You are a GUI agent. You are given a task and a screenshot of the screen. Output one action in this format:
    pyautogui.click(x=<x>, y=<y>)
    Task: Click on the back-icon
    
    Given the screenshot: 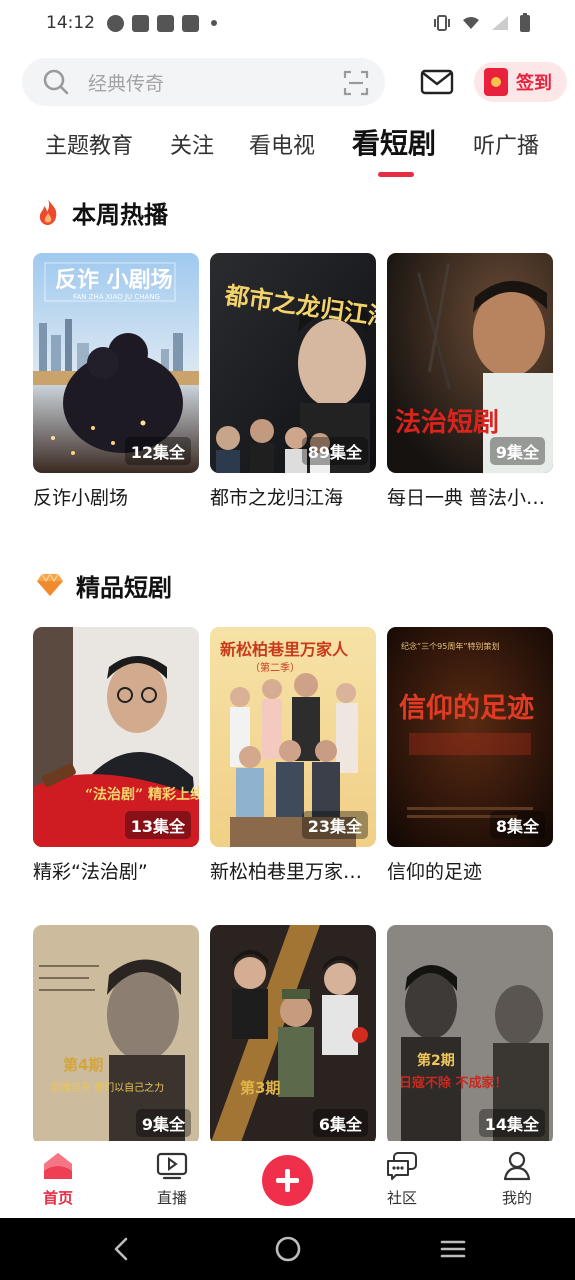 What is the action you would take?
    pyautogui.click(x=122, y=1249)
    